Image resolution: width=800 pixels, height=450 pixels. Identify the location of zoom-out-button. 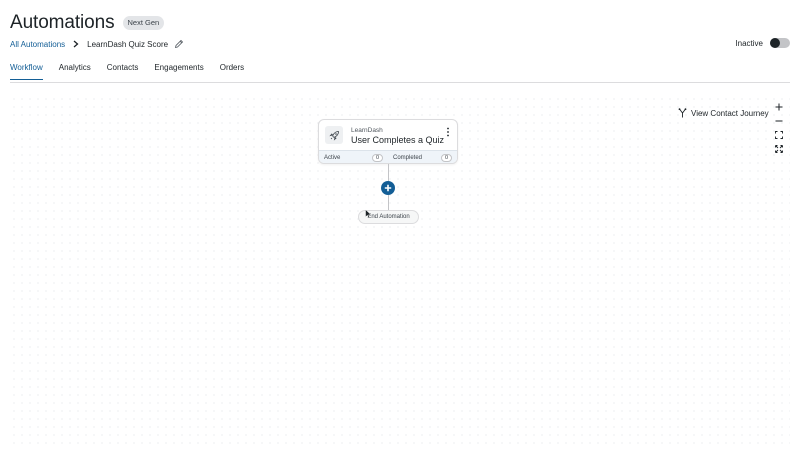
(779, 121).